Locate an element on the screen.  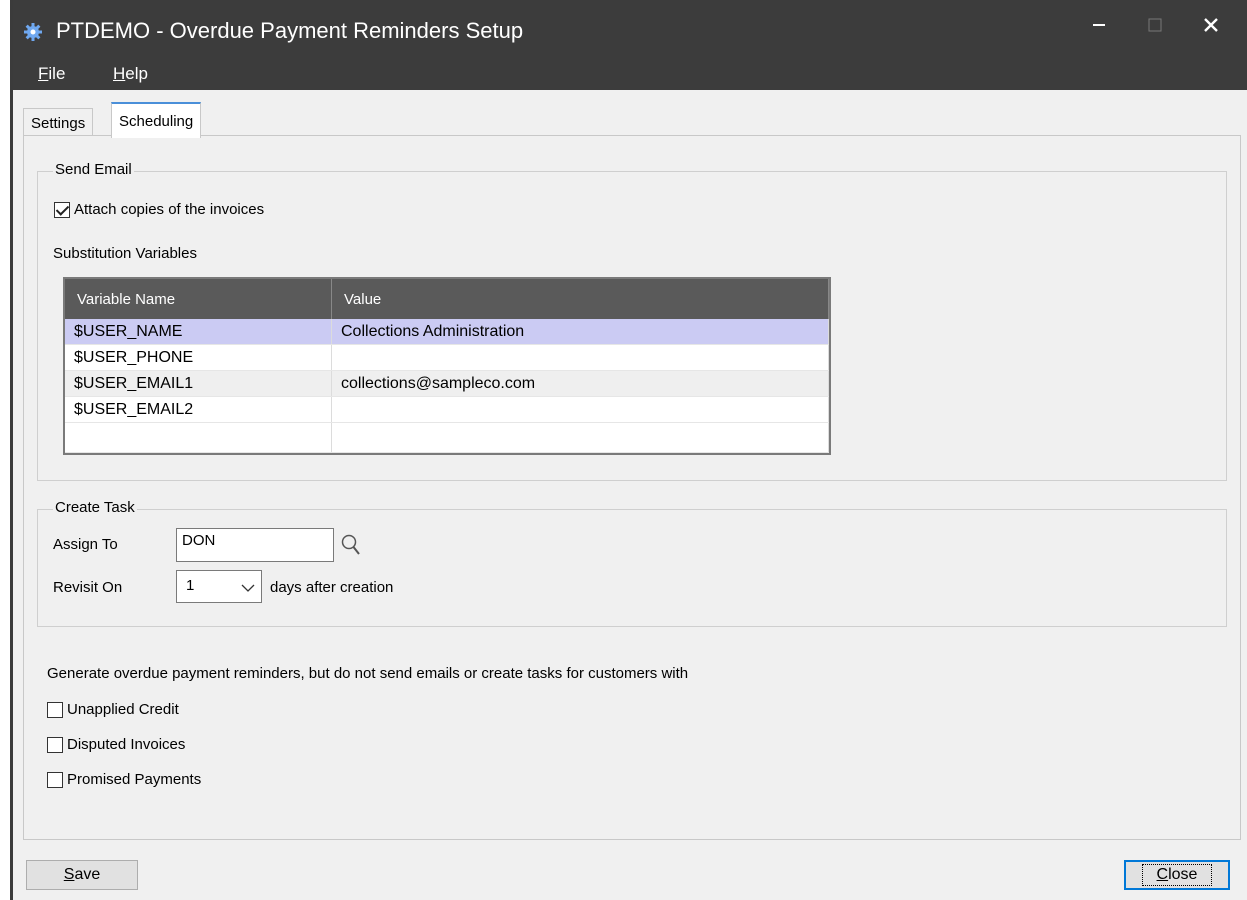
tab-scheduling-label: Scheduling is located at coordinates (156, 121).